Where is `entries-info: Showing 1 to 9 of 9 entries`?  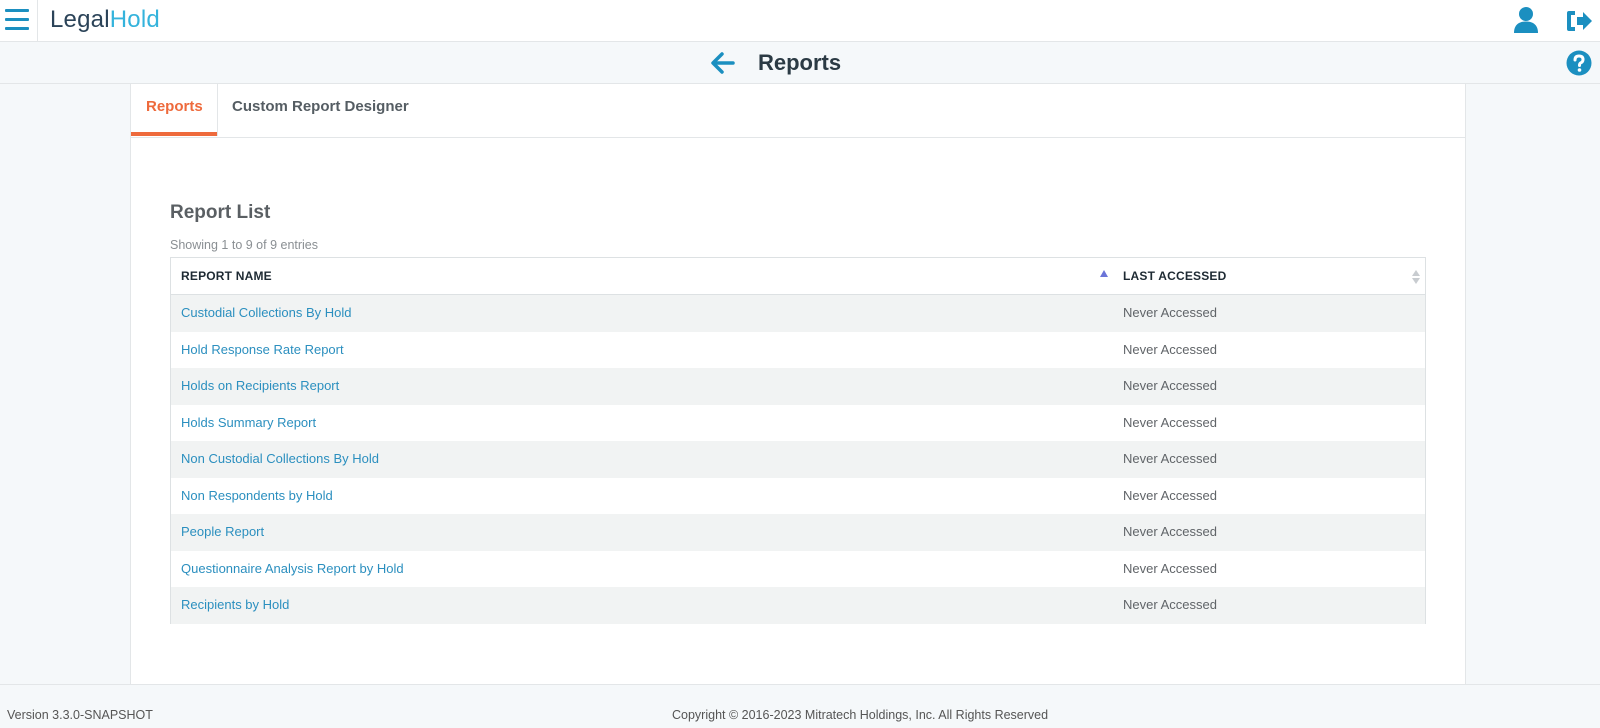
entries-info: Showing 1 to 9 of 9 entries is located at coordinates (244, 245).